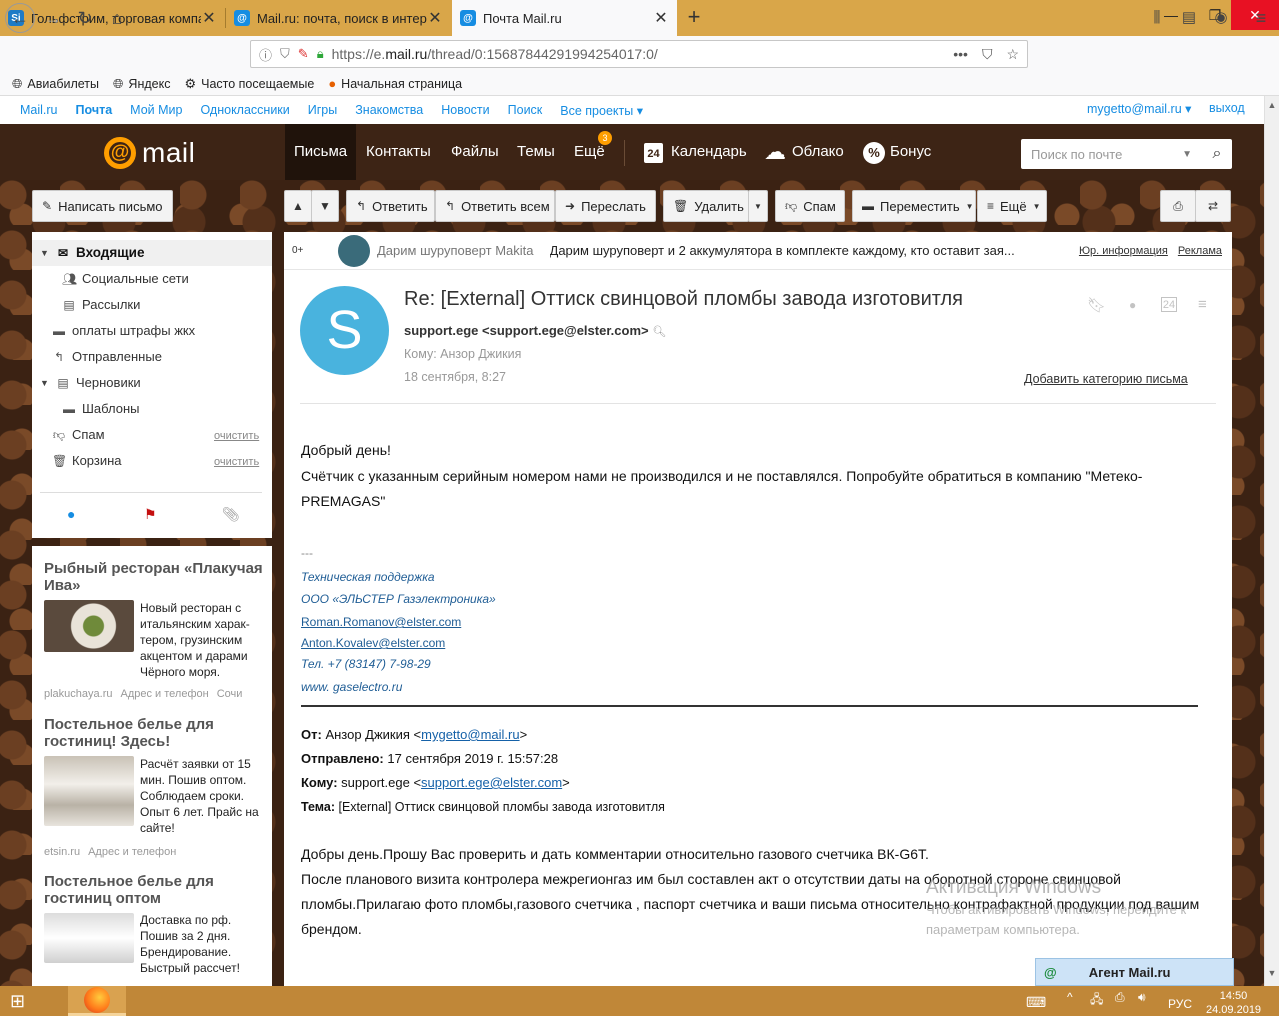 The image size is (1279, 1016). Describe the element at coordinates (1134, 972) in the screenshot. I see `mail-agent-button: @ Агент Mail.ru` at that location.